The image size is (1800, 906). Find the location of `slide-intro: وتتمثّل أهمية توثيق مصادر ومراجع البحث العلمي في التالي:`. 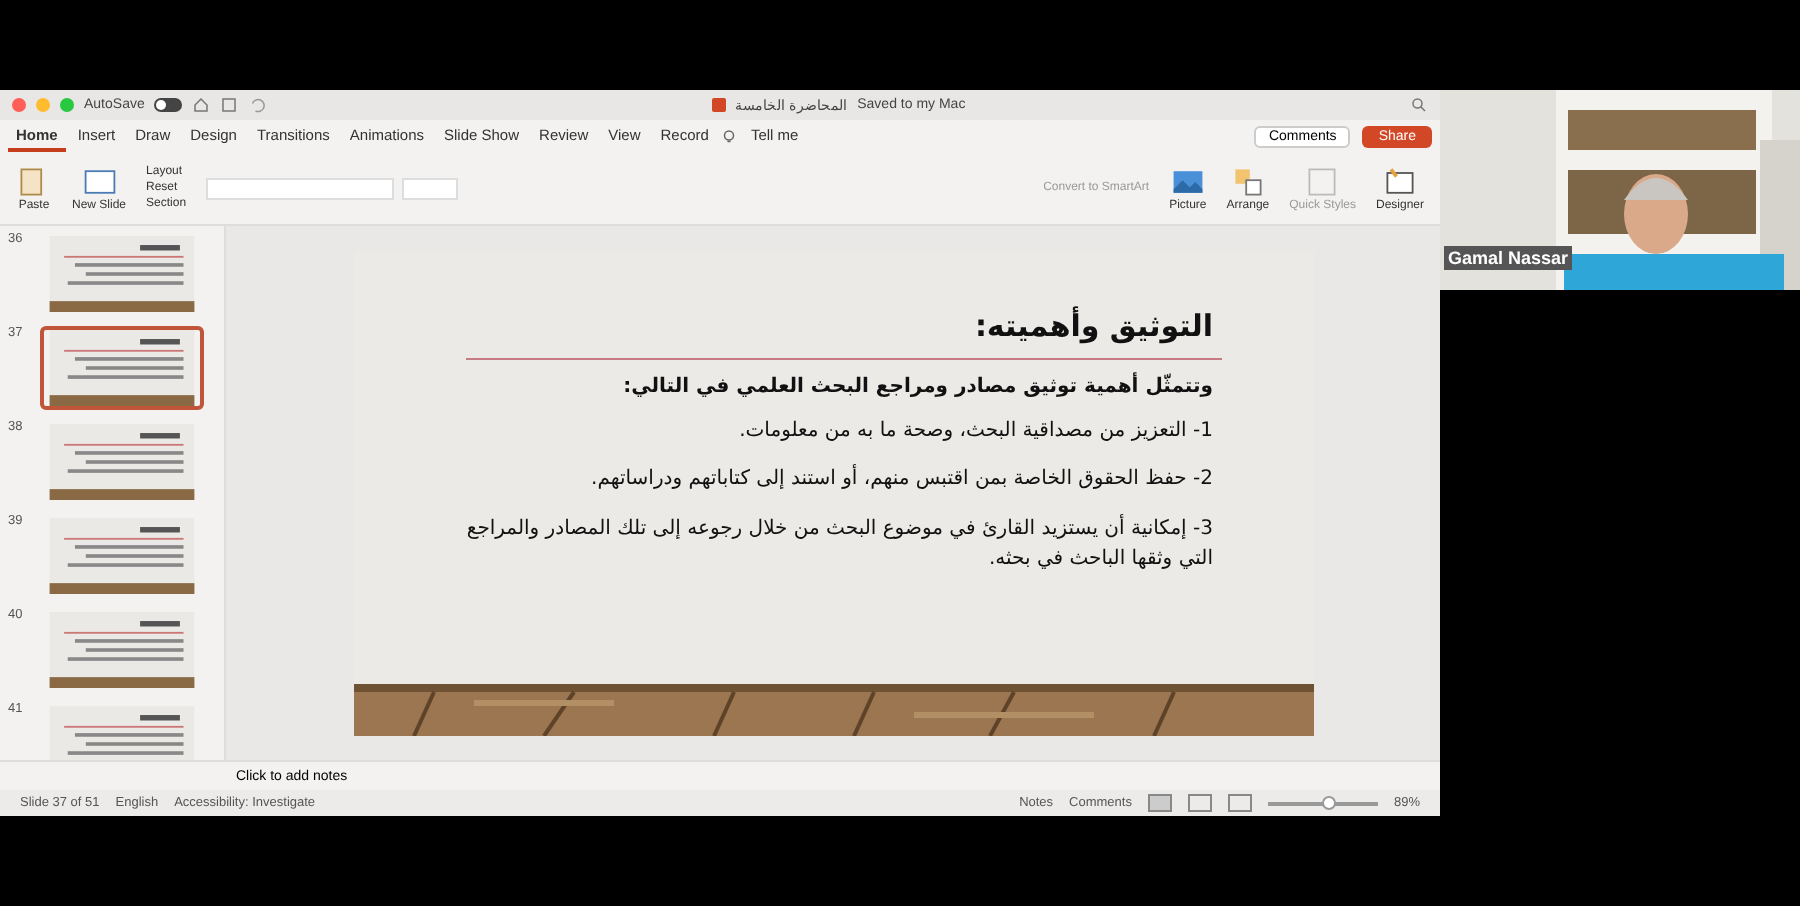

slide-intro: وتتمثّل أهمية توثيق مصادر ومراجع البحث العلمي في التالي: is located at coordinates (917, 386).